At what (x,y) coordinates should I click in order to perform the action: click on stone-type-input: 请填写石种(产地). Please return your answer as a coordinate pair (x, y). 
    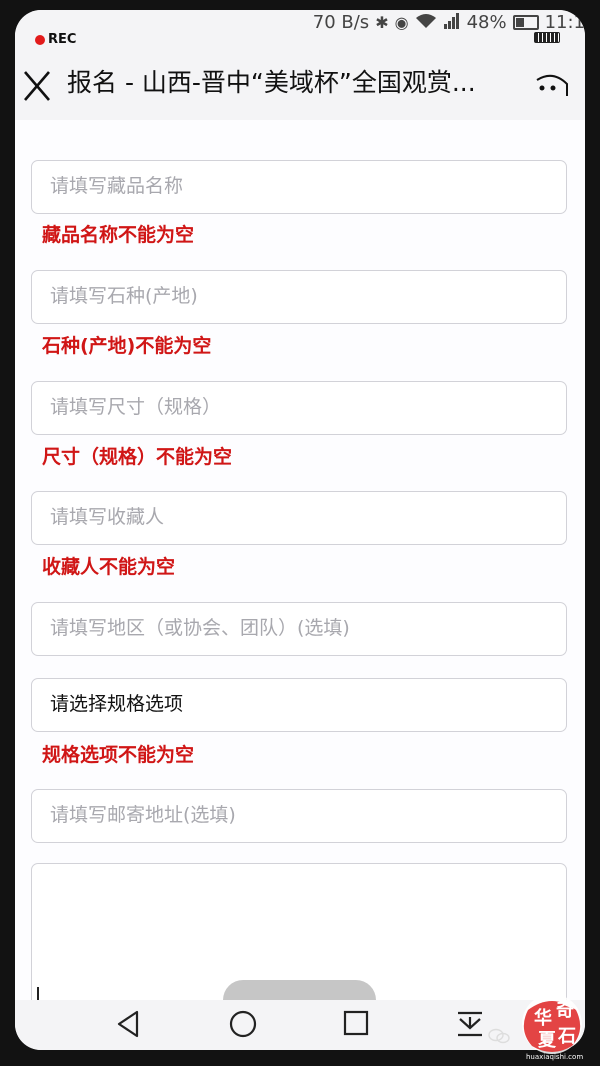
    Looking at the image, I should click on (299, 297).